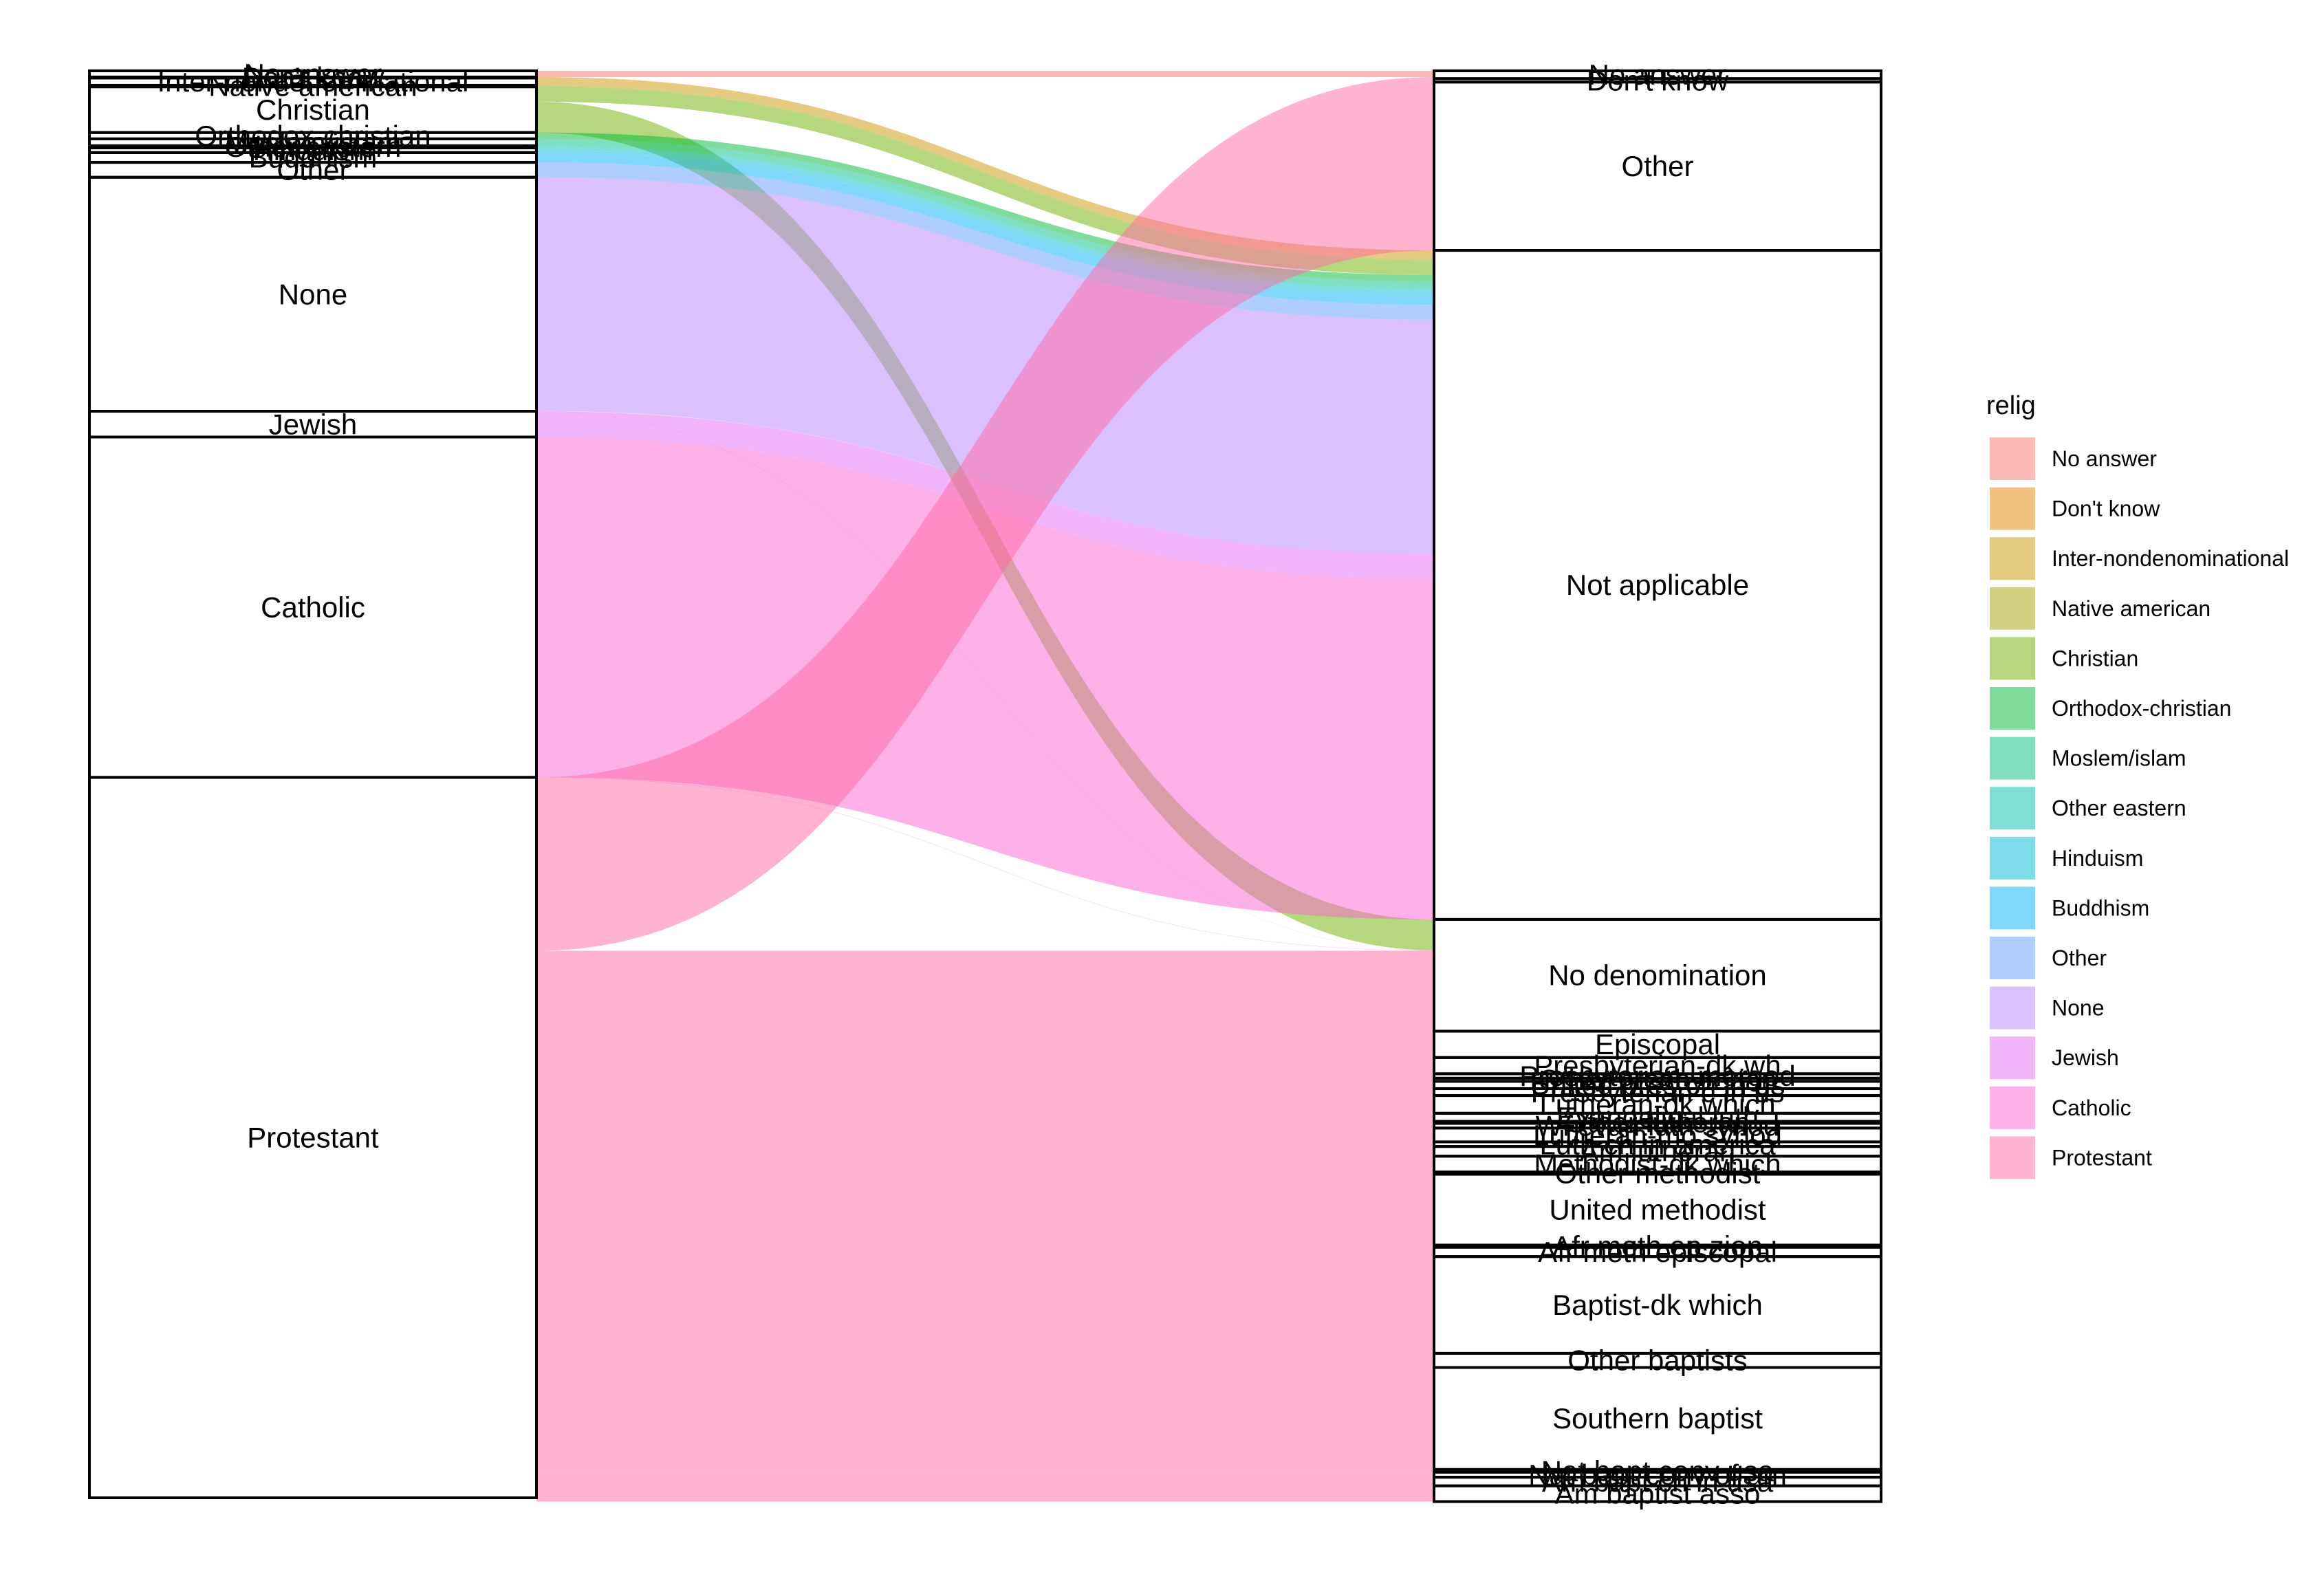 The width and height of the screenshot is (2324, 1570). I want to click on flow-protestant-to-wi-evan-luth-synod, so click(985, 1126).